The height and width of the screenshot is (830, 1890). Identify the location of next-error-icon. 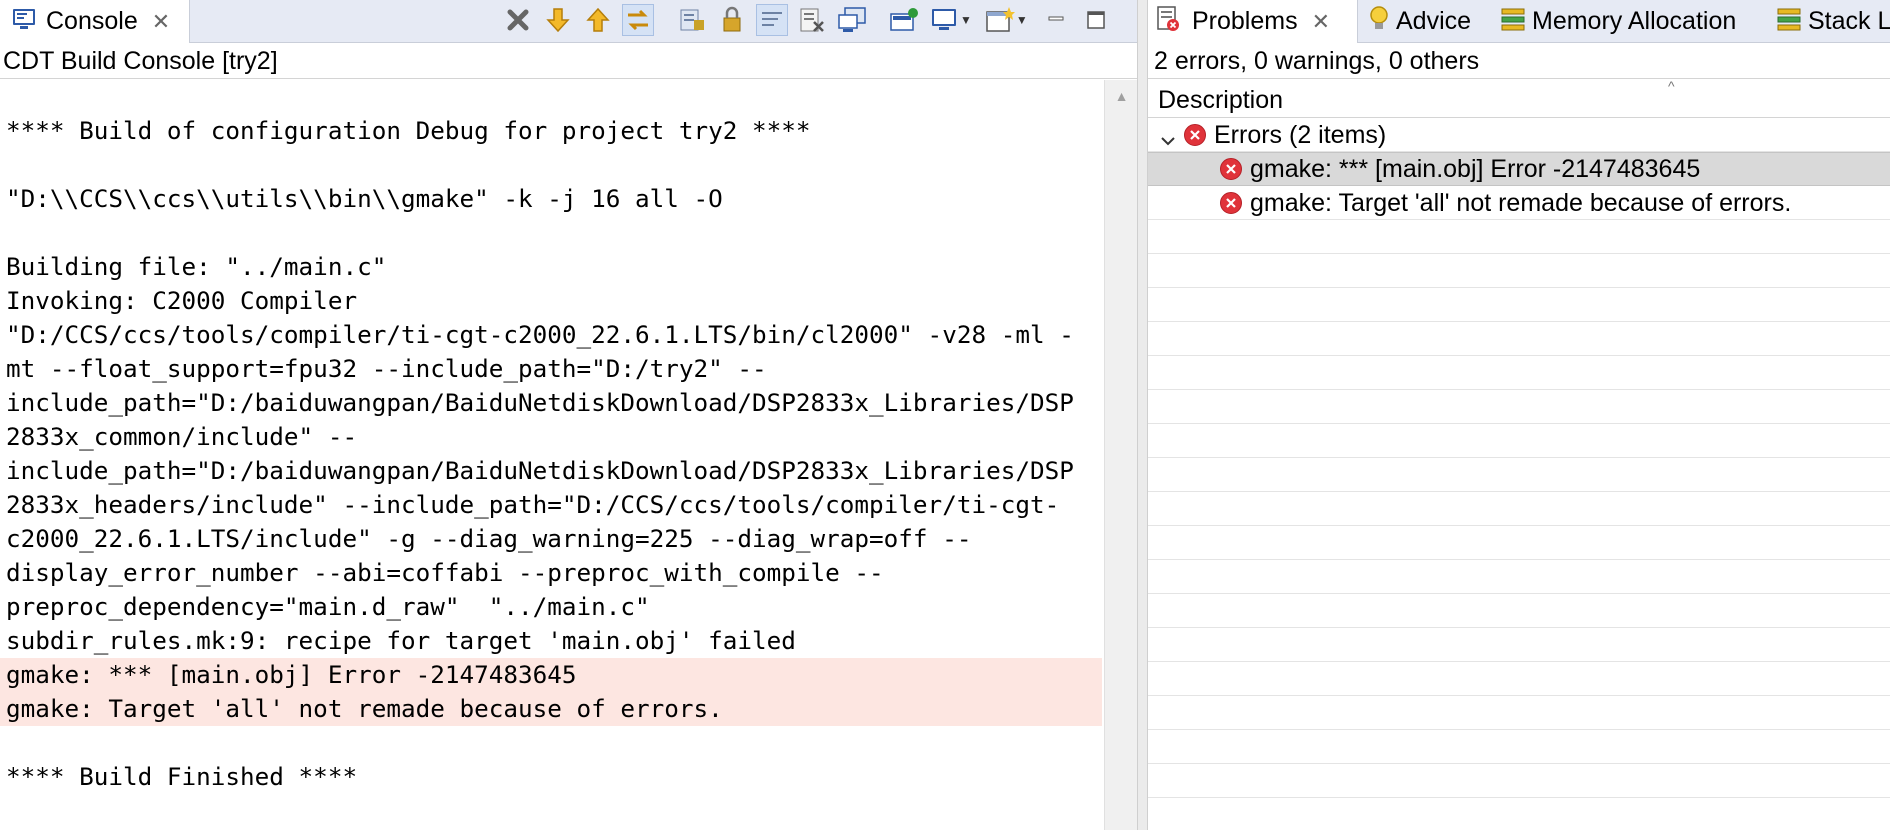
(558, 20).